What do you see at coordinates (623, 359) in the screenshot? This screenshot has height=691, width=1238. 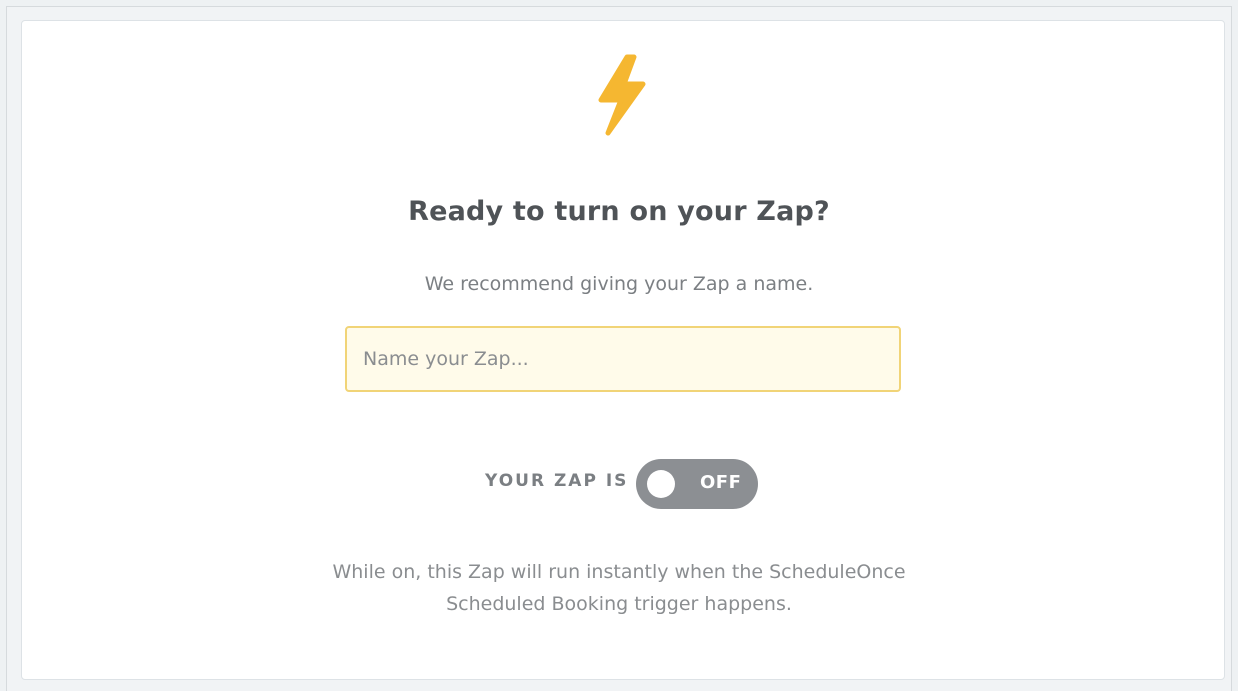 I see `zap-name-input` at bounding box center [623, 359].